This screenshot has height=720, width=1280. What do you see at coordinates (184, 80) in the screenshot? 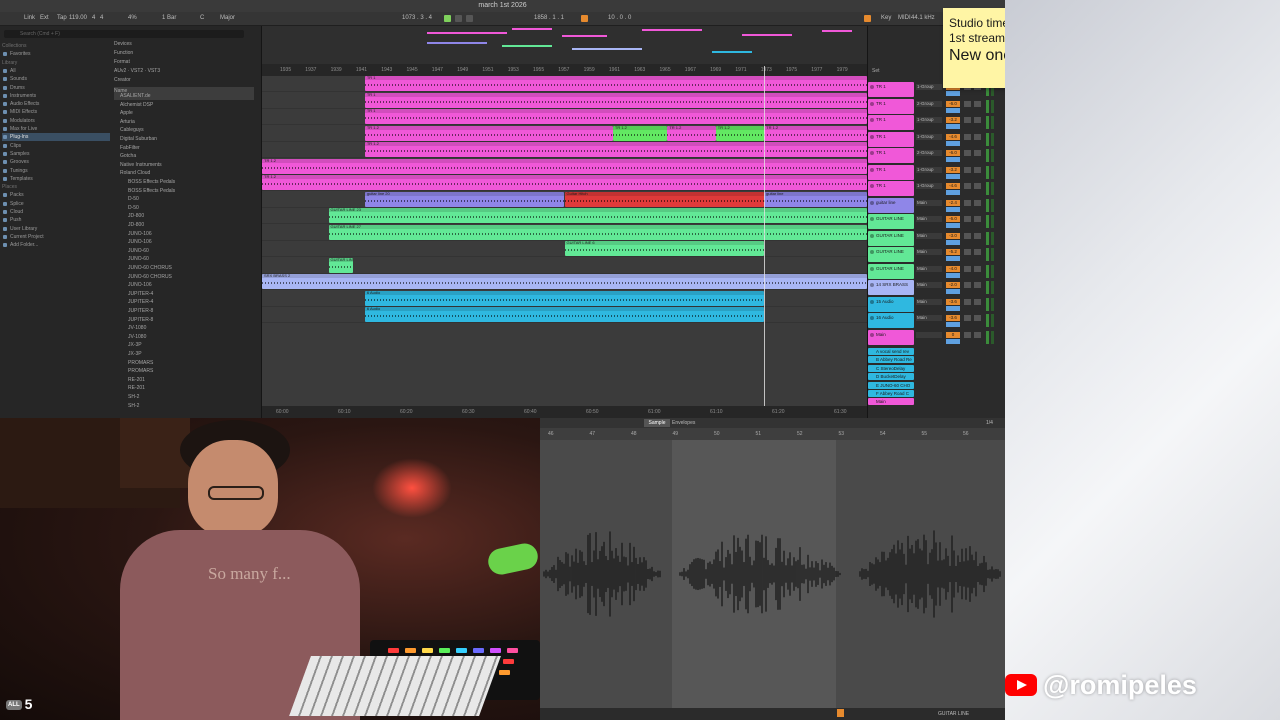
I see `filter-creator: Creator` at bounding box center [184, 80].